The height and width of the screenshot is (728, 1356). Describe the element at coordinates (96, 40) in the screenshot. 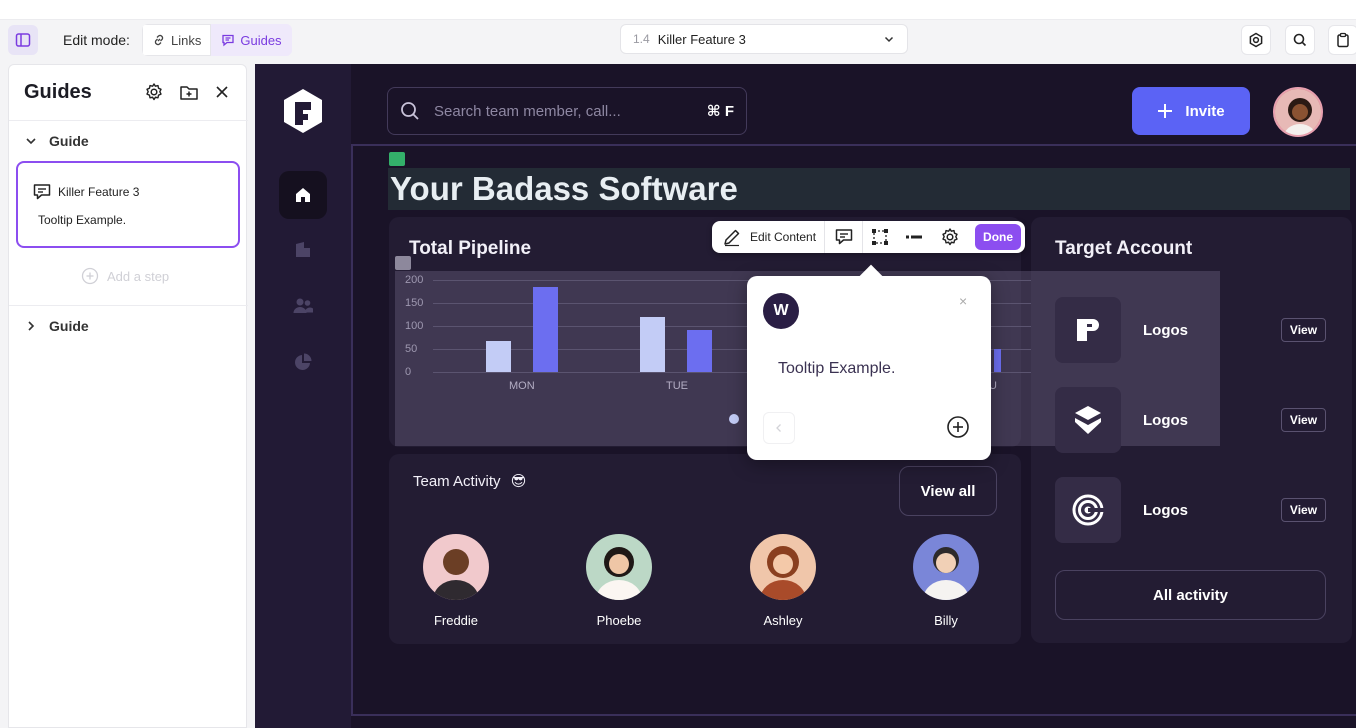

I see `edit-mode-label: Edit mode:` at that location.